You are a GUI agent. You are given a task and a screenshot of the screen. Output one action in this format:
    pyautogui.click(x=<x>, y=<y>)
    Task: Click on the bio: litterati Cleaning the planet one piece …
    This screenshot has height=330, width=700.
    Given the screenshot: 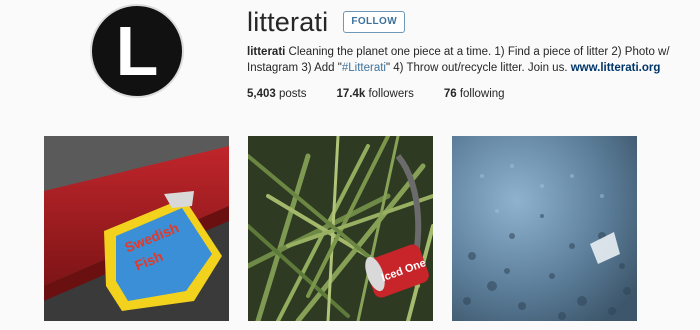 What is the action you would take?
    pyautogui.click(x=467, y=60)
    